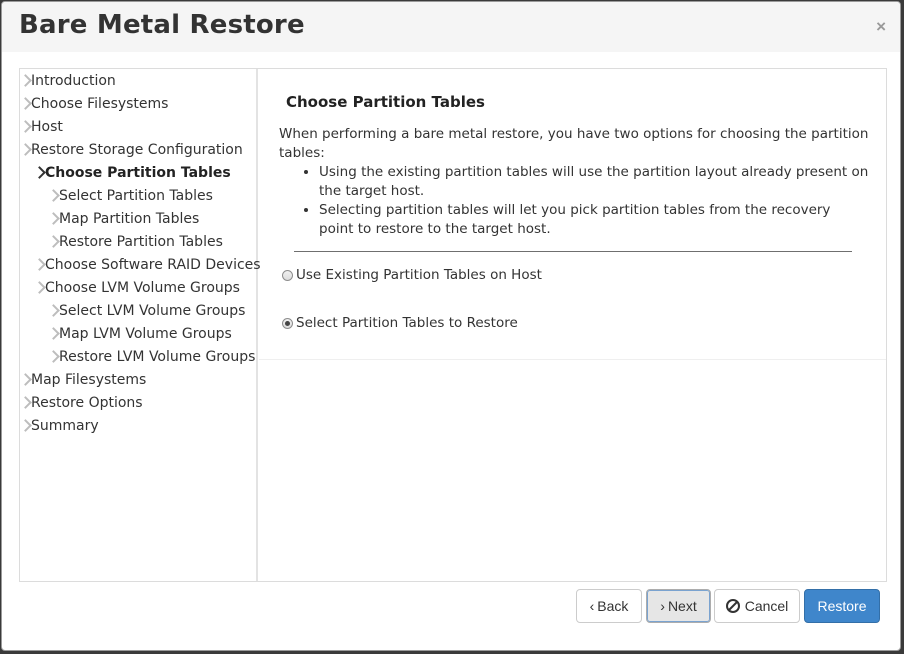 The image size is (904, 654). Describe the element at coordinates (732, 606) in the screenshot. I see `ban-icon` at that location.